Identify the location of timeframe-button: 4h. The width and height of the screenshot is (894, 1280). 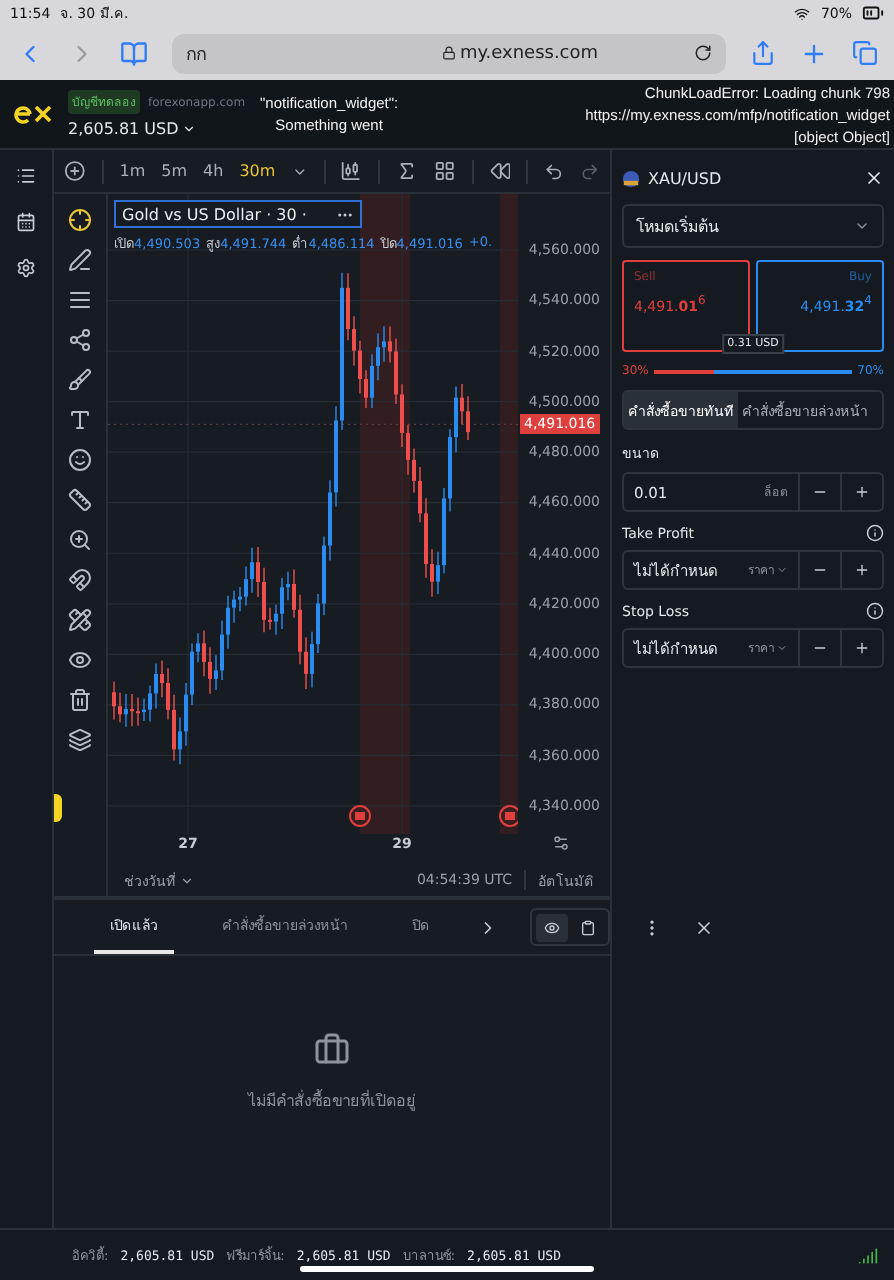
(213, 171).